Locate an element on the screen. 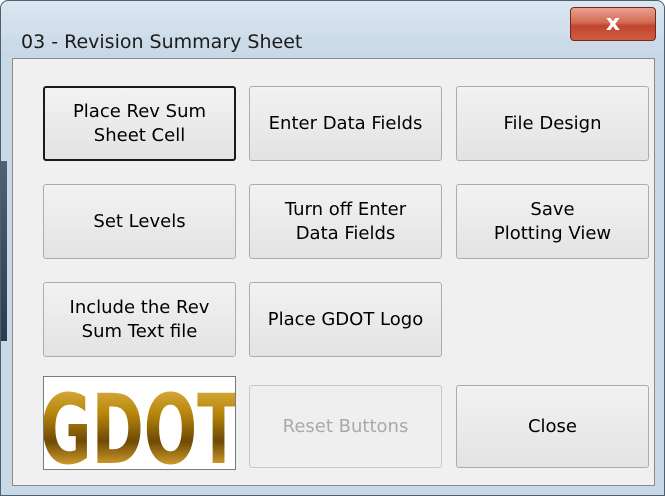 The width and height of the screenshot is (665, 496). gdot-logo-image: GDOT is located at coordinates (140, 423).